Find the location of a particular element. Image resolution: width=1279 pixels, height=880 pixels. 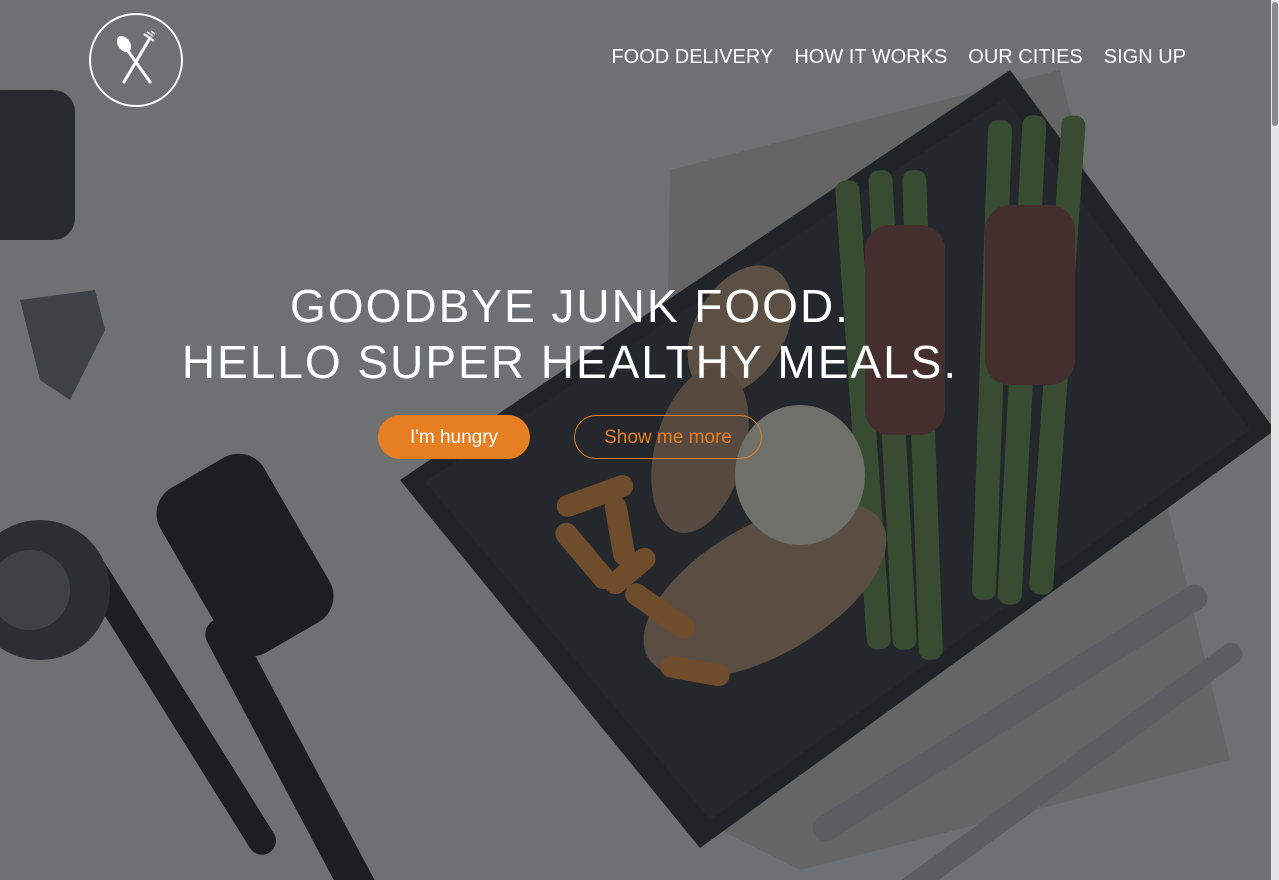

scrollbar-thumb is located at coordinates (1275, 64).